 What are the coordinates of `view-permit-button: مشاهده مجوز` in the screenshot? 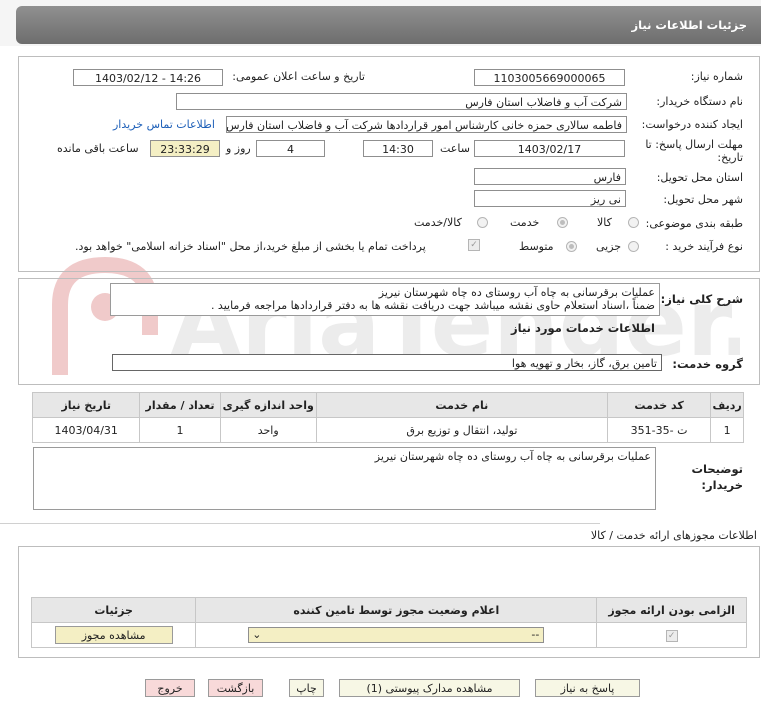 It's located at (113, 635).